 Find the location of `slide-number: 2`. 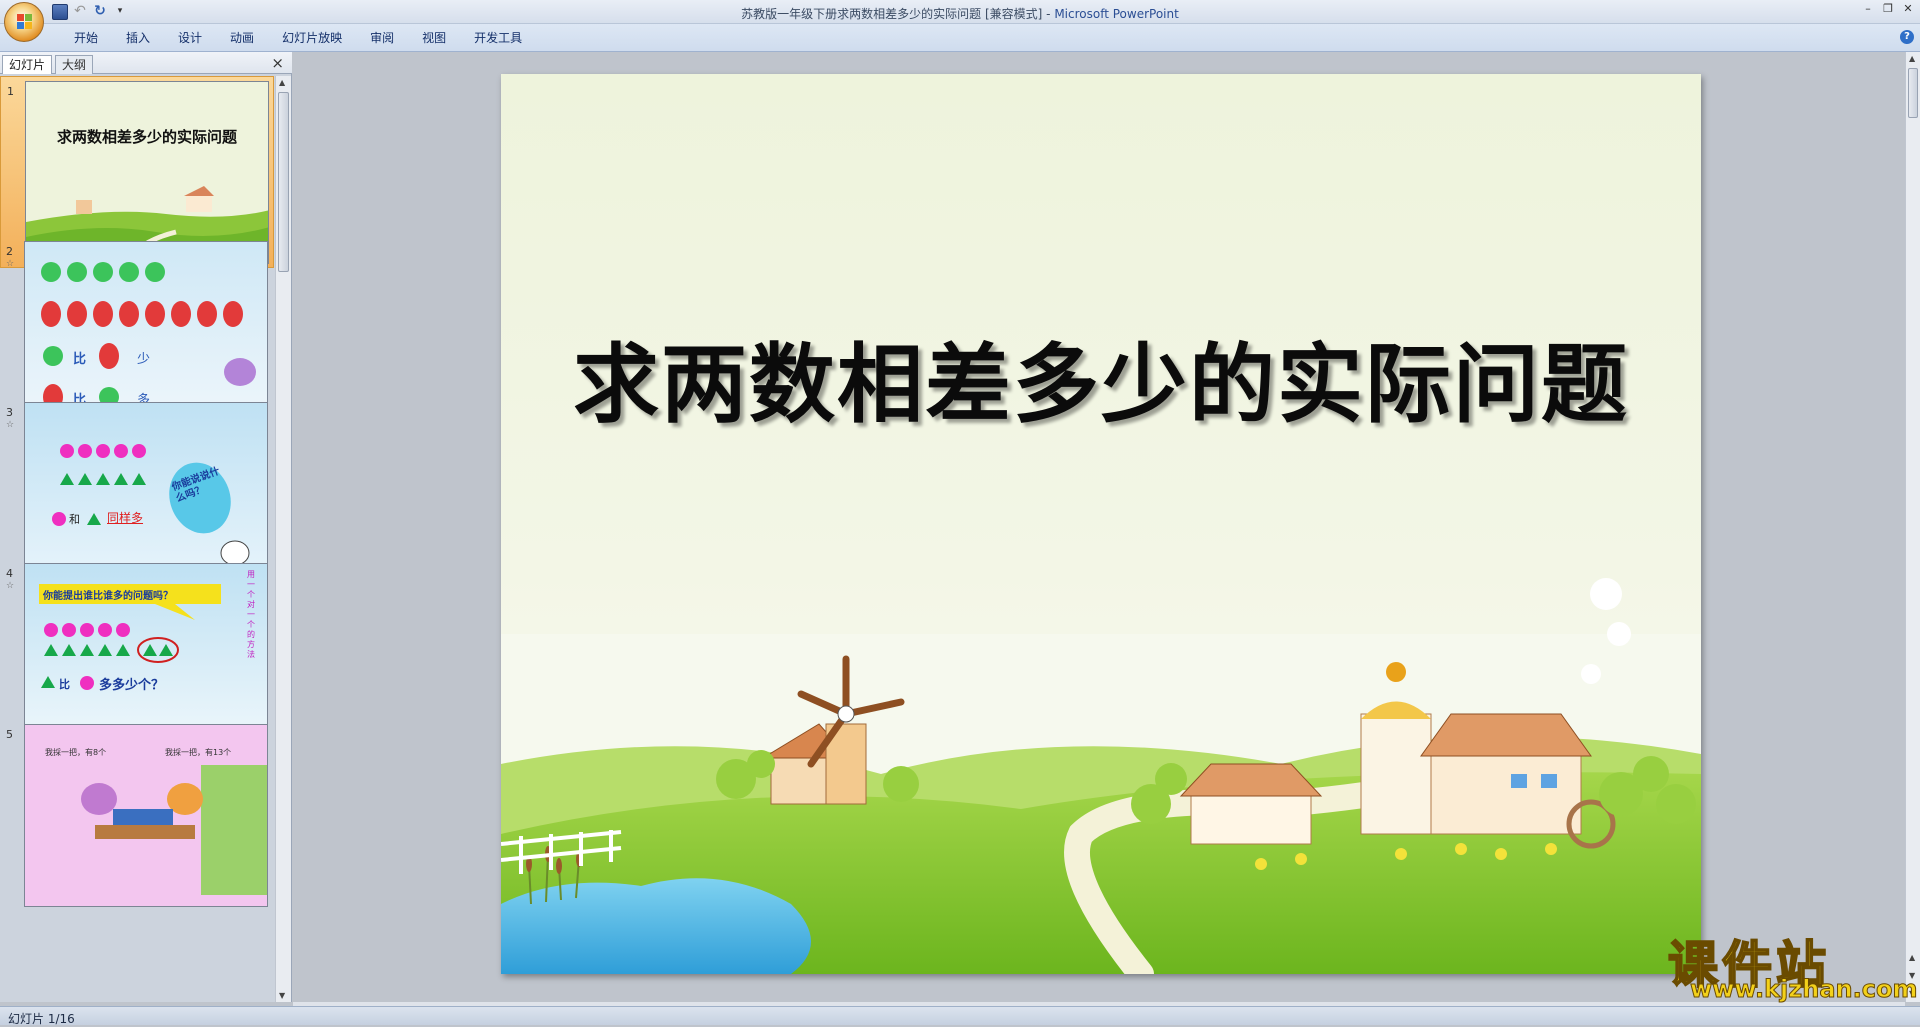

slide-number: 2 is located at coordinates (9, 251).